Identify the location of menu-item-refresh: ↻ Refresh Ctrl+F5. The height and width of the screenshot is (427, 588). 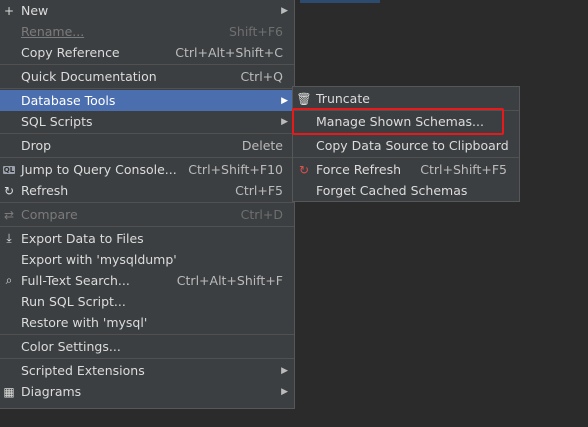
(147, 190).